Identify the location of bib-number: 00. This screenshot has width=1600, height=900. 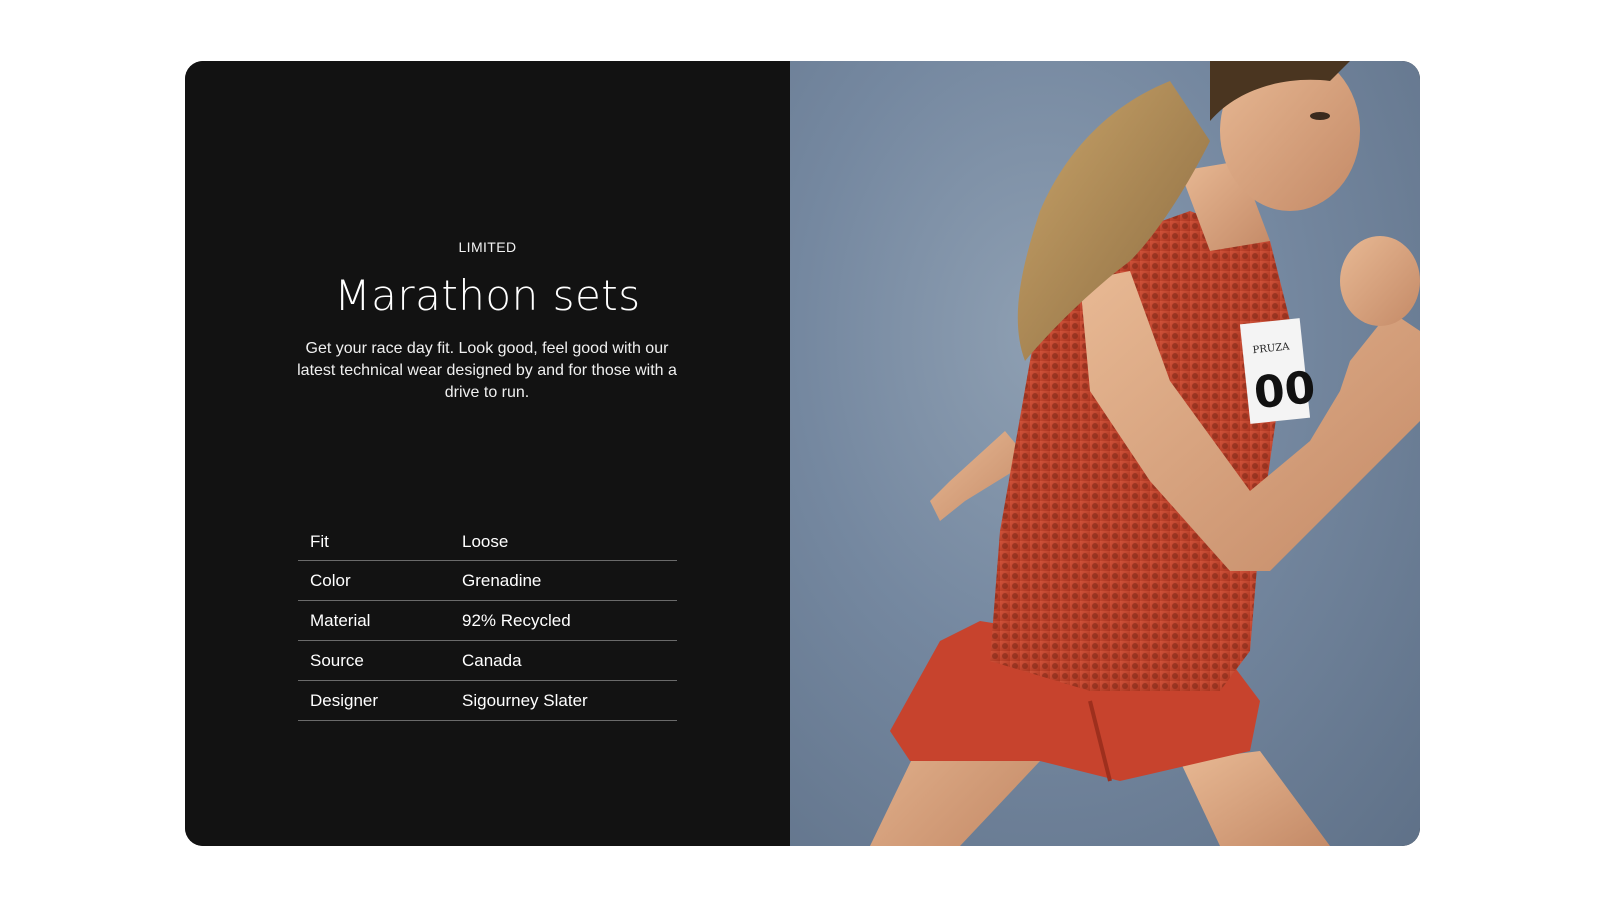
(1285, 390).